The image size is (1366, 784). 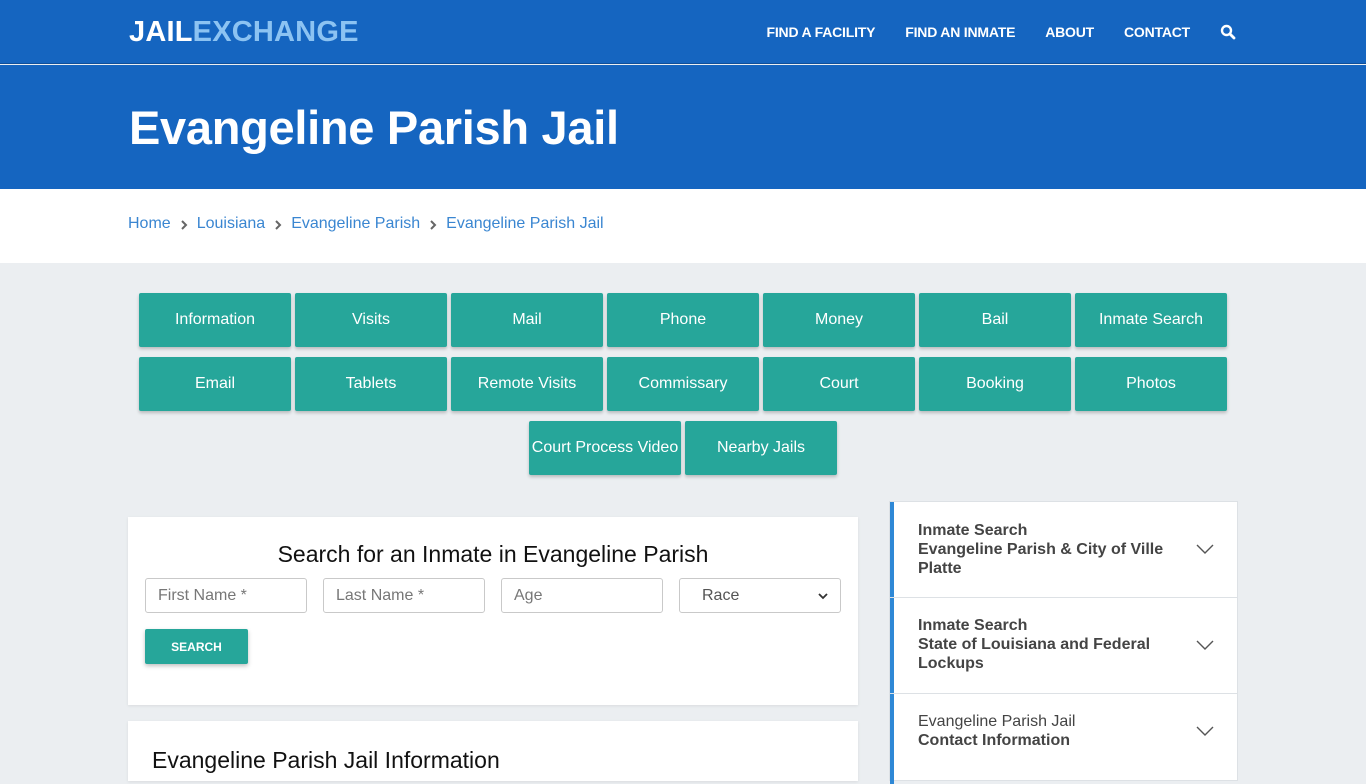 What do you see at coordinates (995, 384) in the screenshot?
I see `tab-booking: Booking` at bounding box center [995, 384].